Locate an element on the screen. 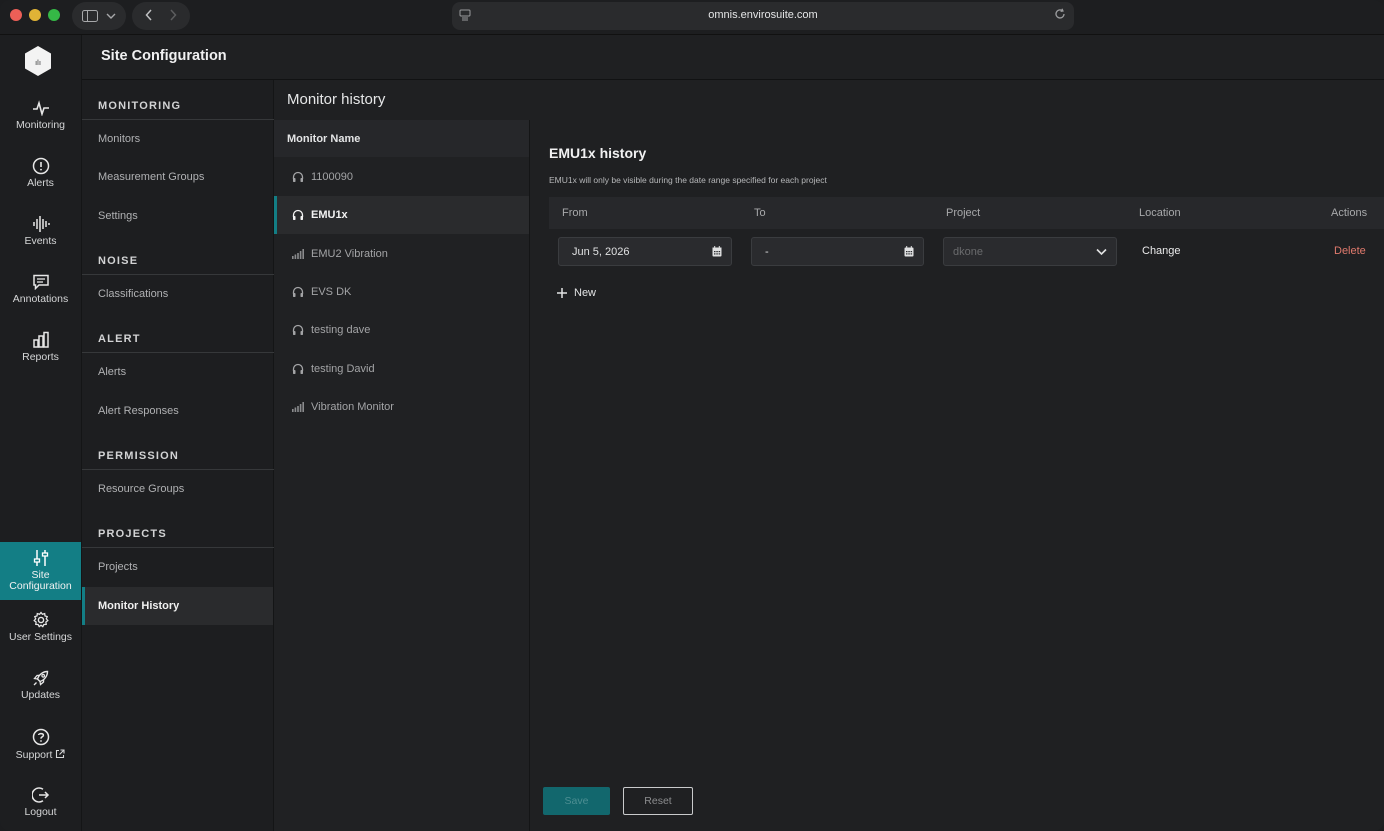  comment-icon is located at coordinates (41, 282).